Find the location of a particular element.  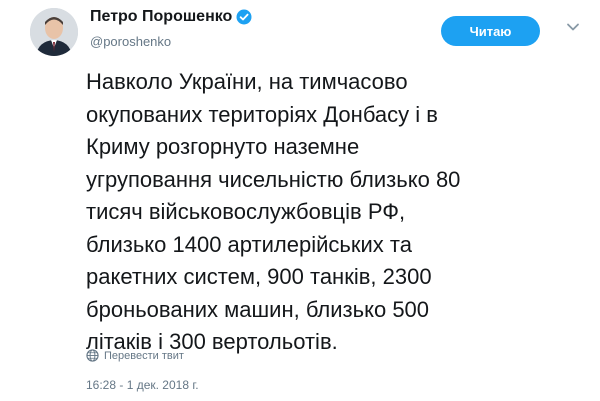

follow-button: Читаю is located at coordinates (490, 31).